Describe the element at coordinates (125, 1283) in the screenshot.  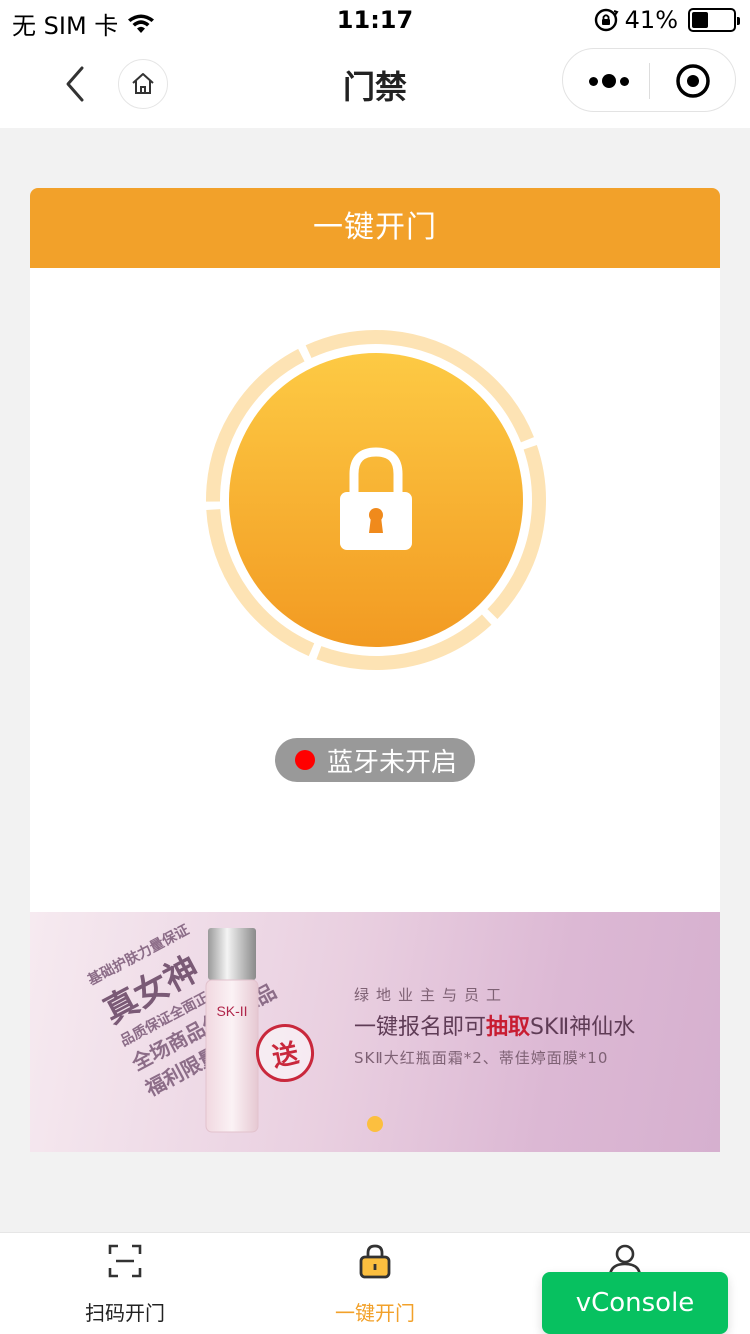
I see `tab-scan-open: 扫码开门` at that location.